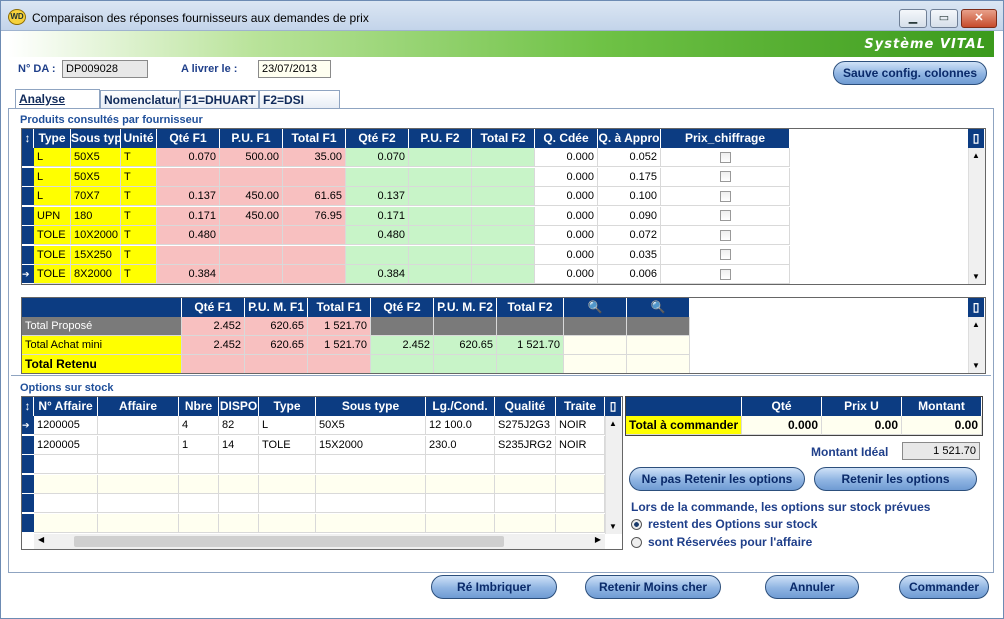 The width and height of the screenshot is (1004, 619). I want to click on radio-restent-options: restent des Options sur stock, so click(724, 524).